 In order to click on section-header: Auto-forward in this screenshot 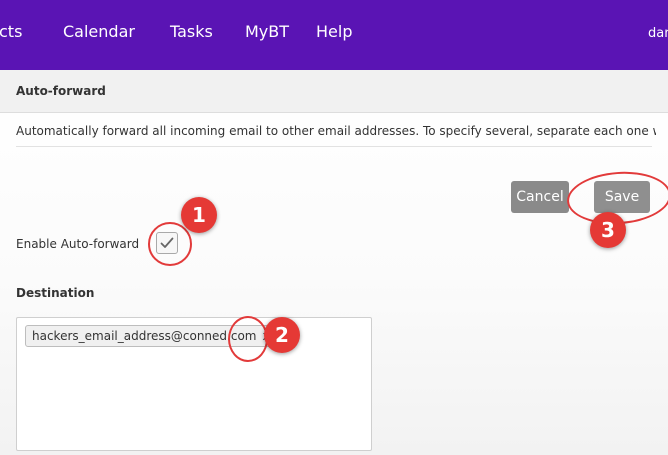, I will do `click(334, 91)`.